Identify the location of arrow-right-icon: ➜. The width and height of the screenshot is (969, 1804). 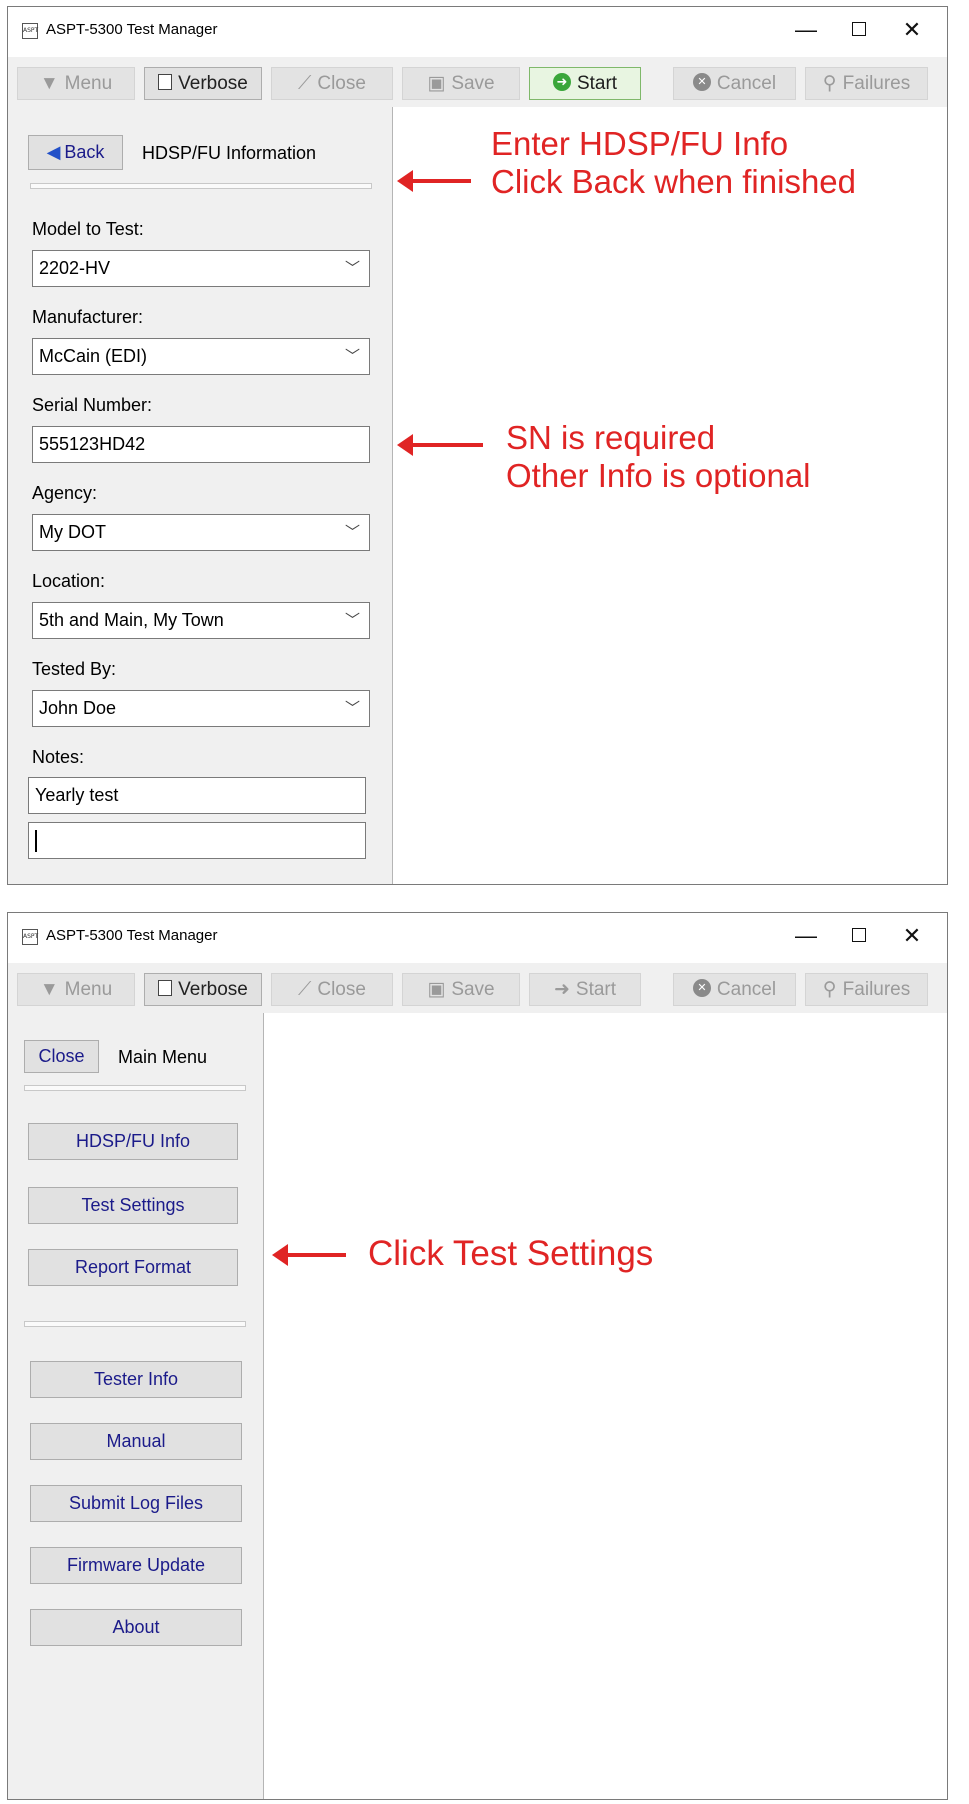
(561, 989).